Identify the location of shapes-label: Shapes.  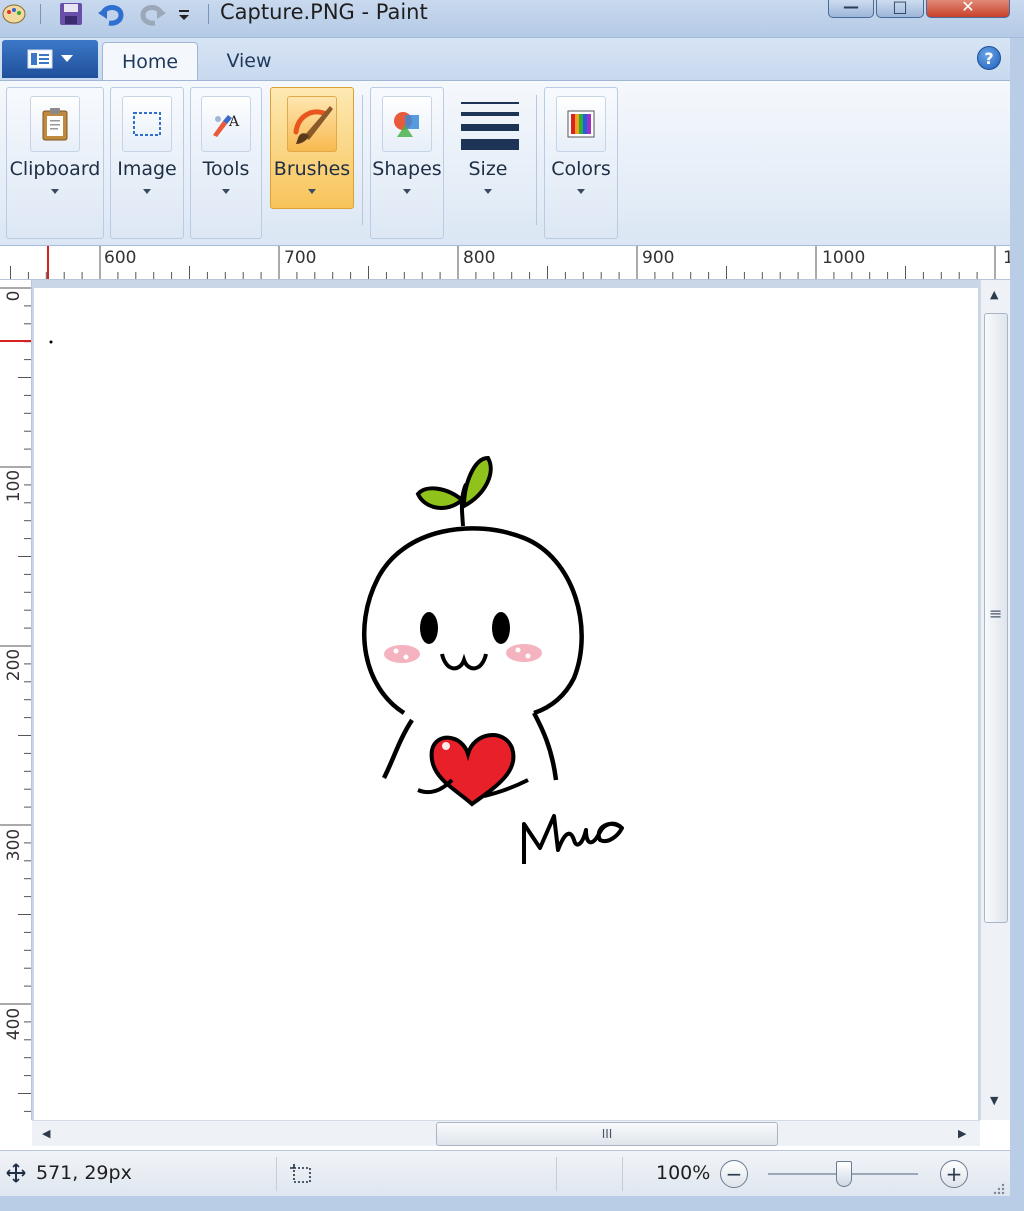
(407, 169).